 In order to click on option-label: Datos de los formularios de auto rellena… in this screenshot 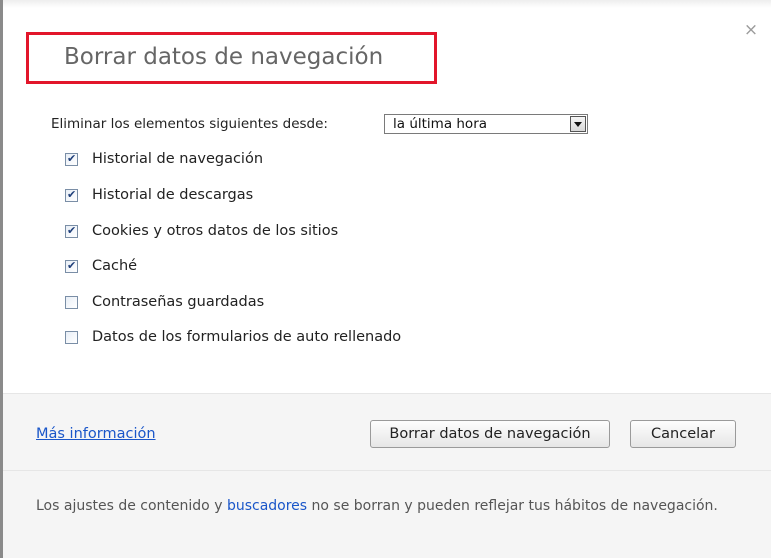, I will do `click(247, 337)`.